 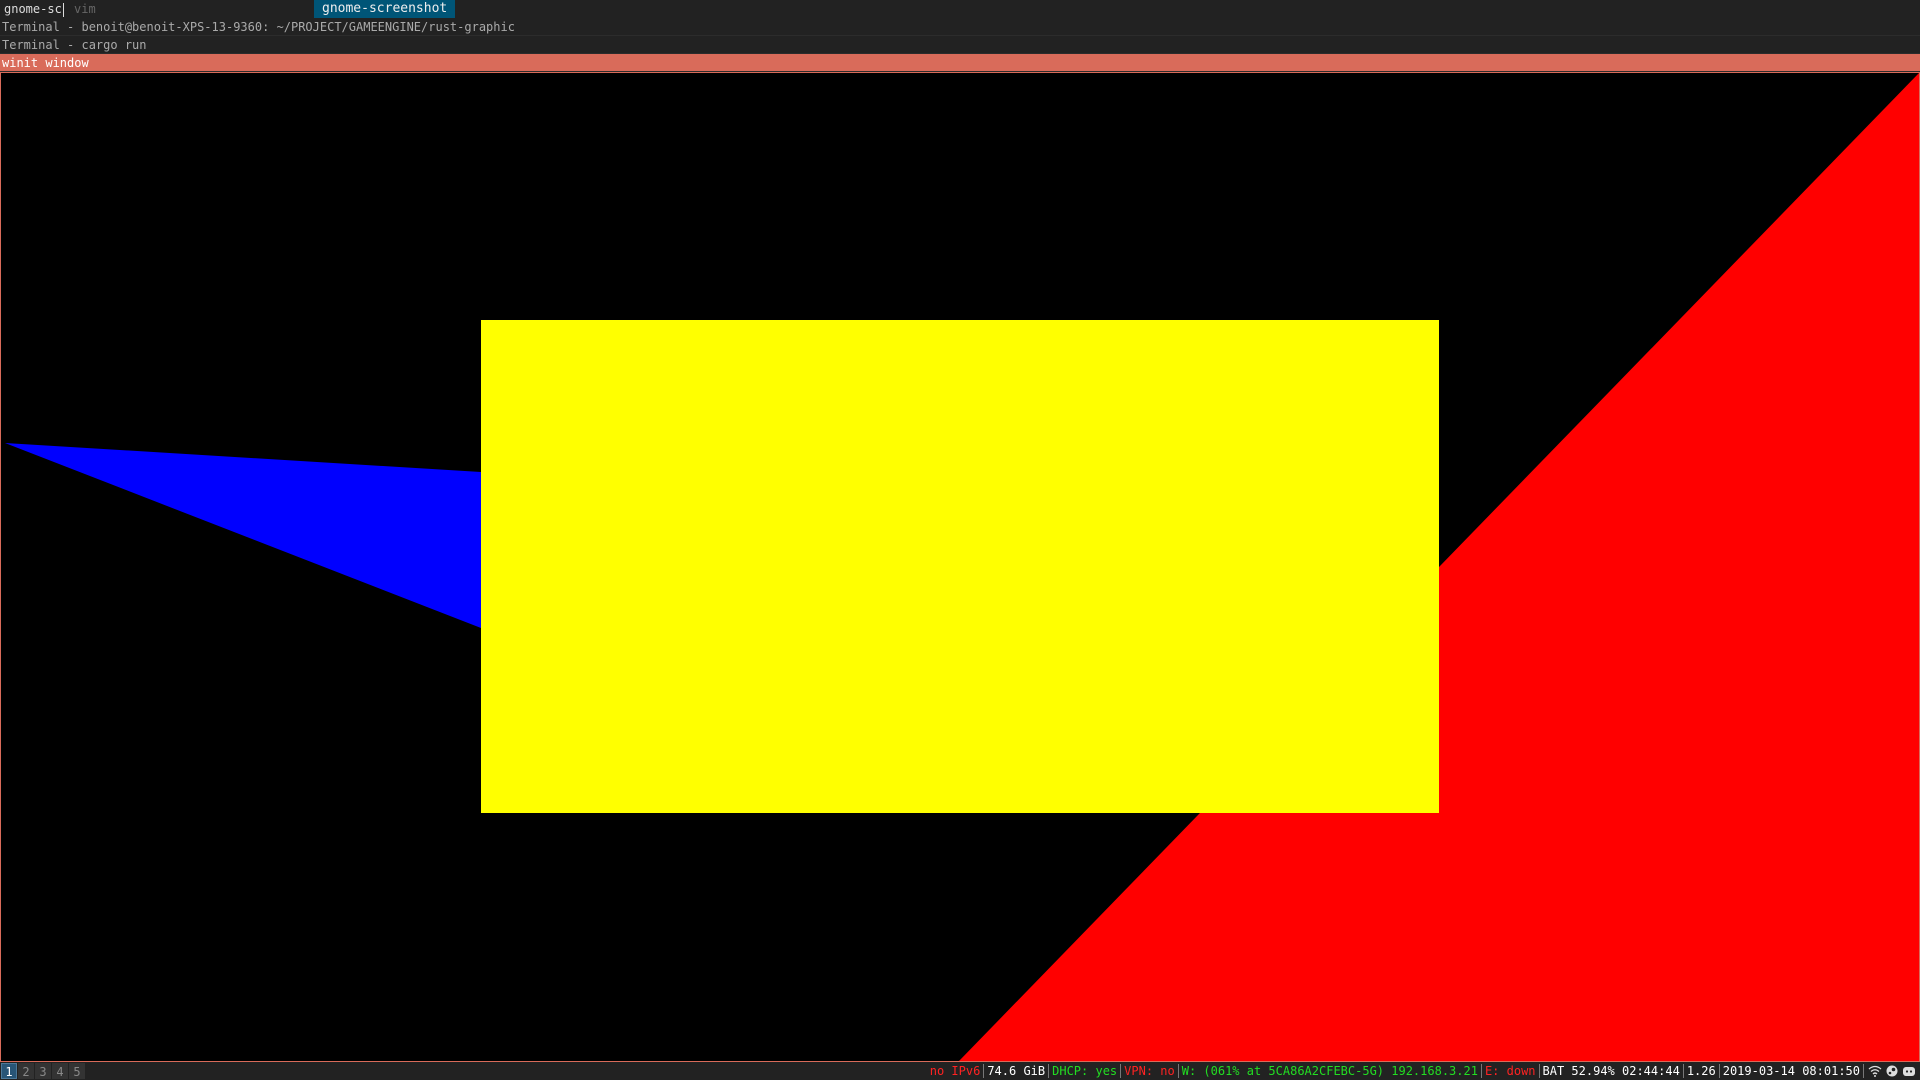 I want to click on system-tray, so click(x=1892, y=1071).